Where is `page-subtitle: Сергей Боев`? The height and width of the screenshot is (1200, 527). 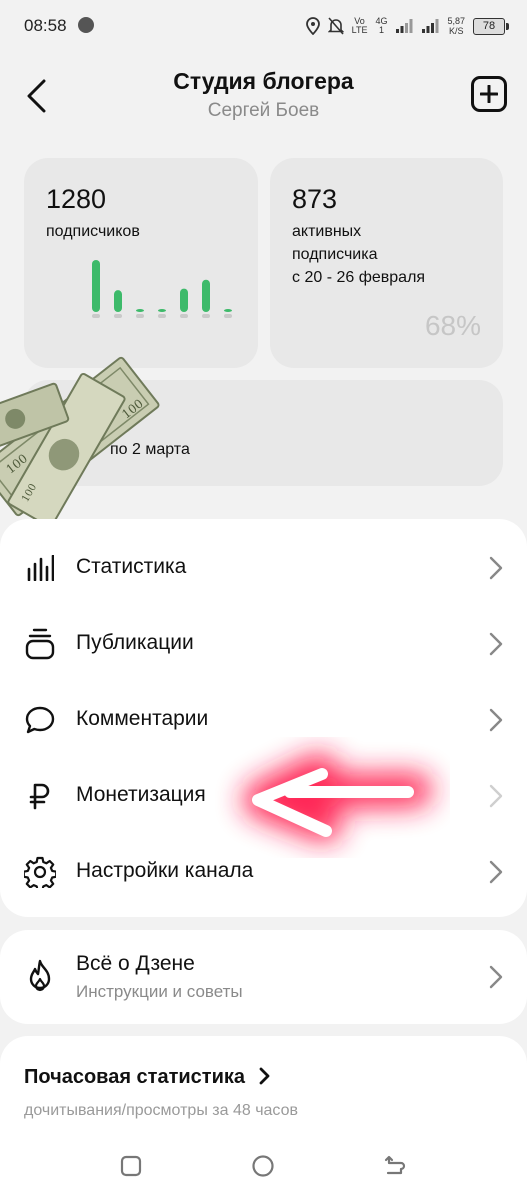
page-subtitle: Сергей Боев is located at coordinates (263, 110).